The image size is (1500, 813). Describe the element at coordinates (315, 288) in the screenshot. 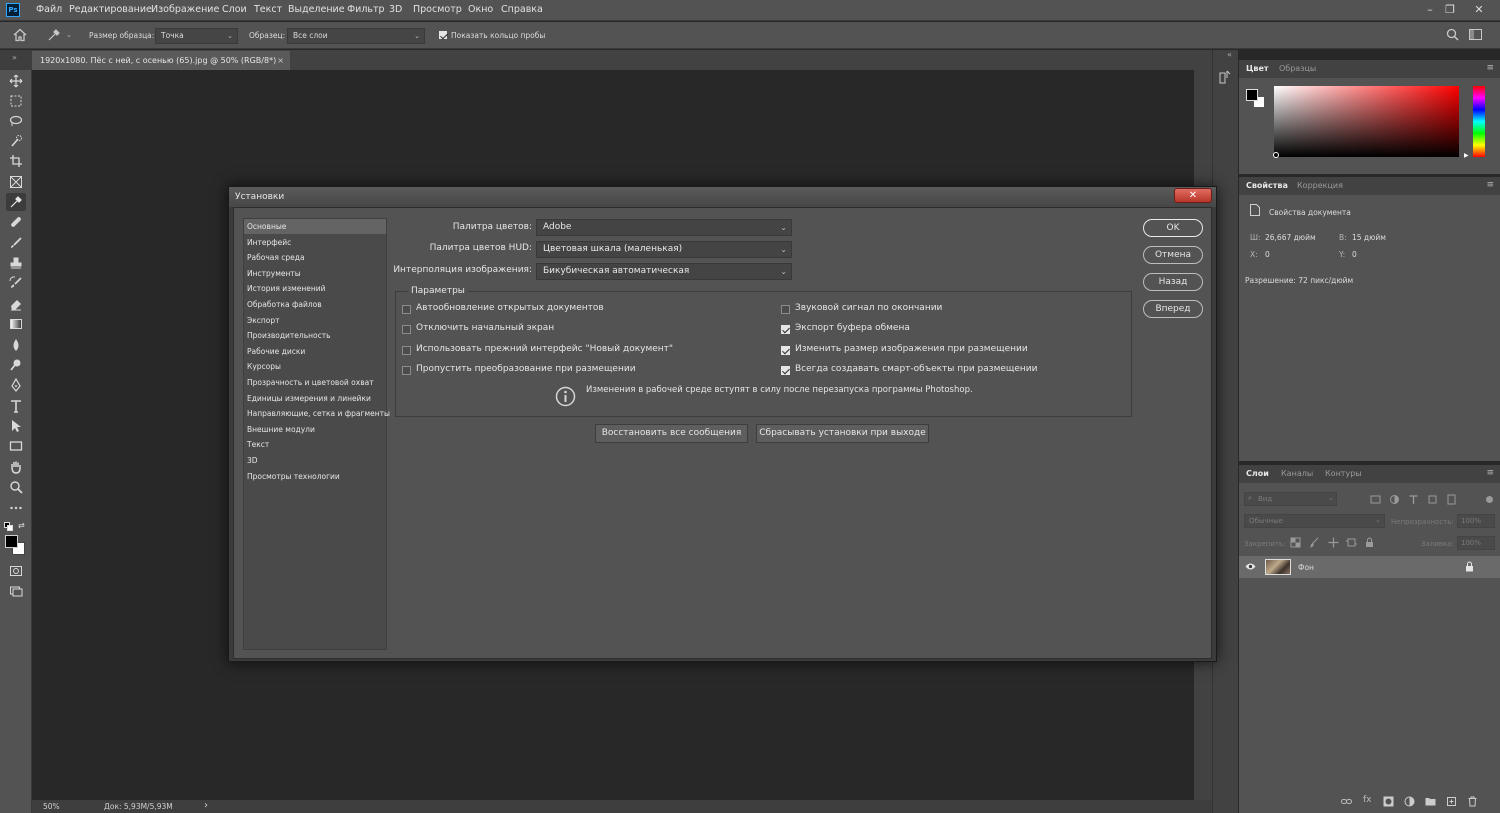

I see `nav-item-history: История изменений` at that location.